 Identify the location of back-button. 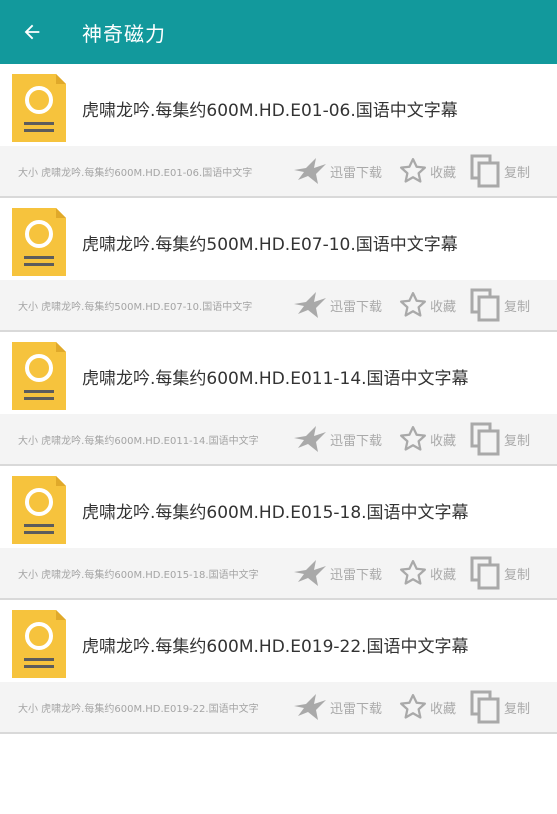
(32, 32).